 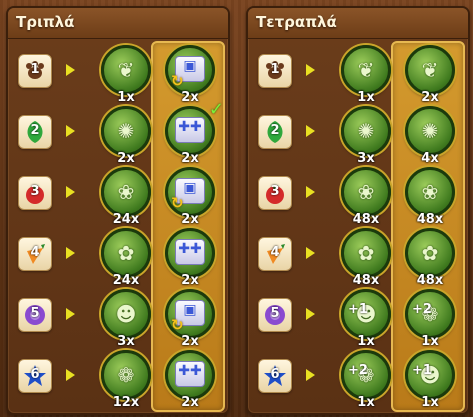 I want to click on reward-row: 3 ❀ 24x ▣ ↻ 2x, so click(x=118, y=195).